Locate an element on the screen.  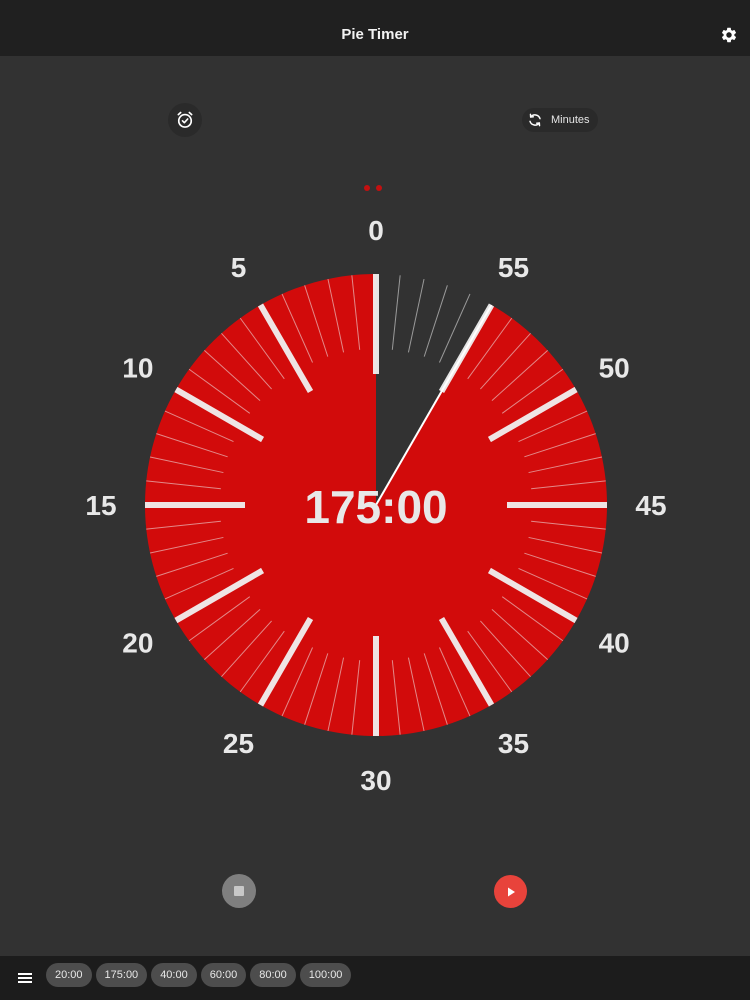
dial-label: 0 is located at coordinates (376, 230).